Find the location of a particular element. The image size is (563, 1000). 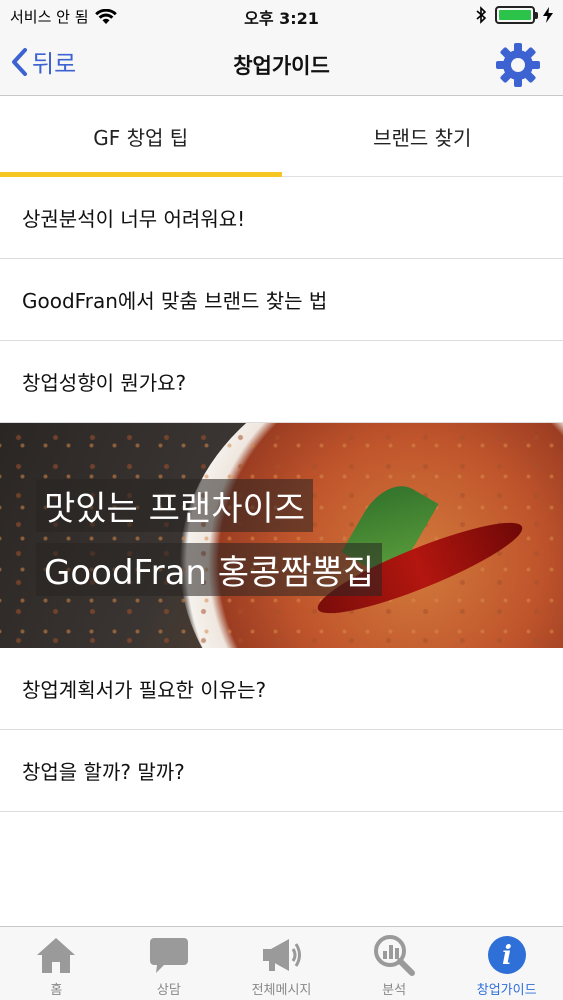

tab-bar-analysis: 분석 is located at coordinates (394, 963).